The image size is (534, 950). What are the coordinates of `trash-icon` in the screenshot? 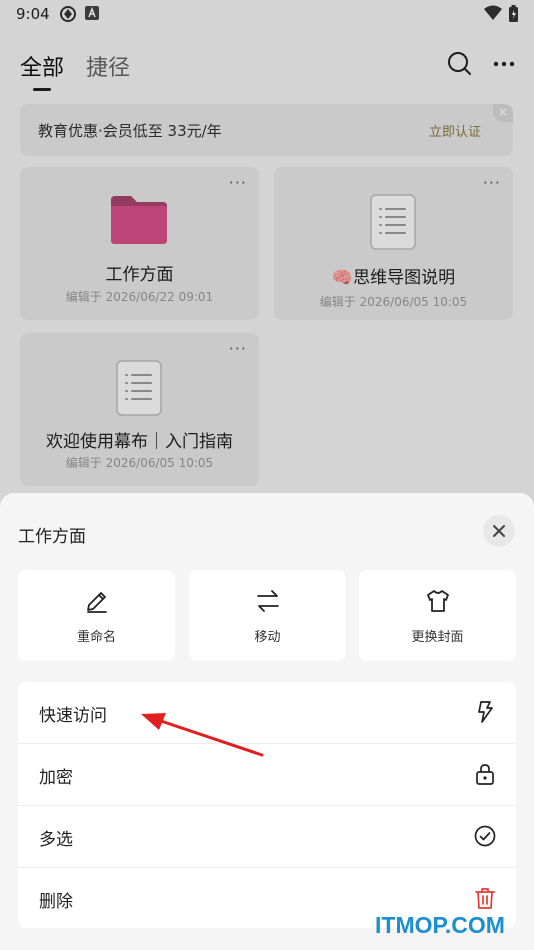 It's located at (485, 898).